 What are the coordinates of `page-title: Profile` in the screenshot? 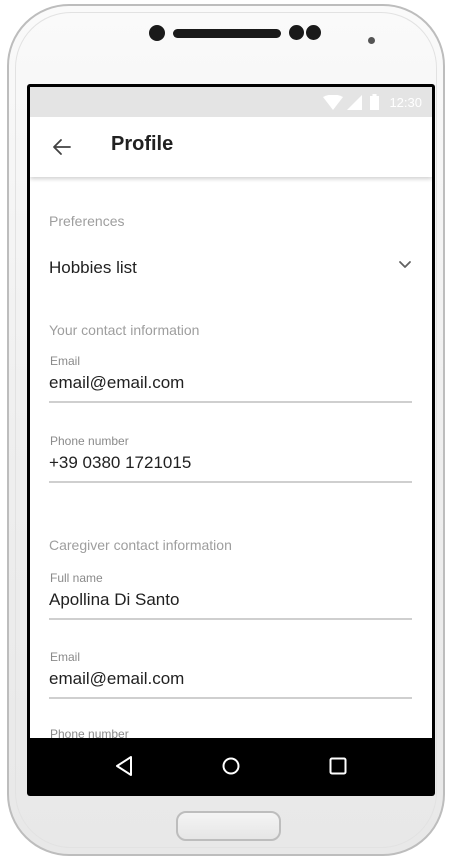 It's located at (142, 144).